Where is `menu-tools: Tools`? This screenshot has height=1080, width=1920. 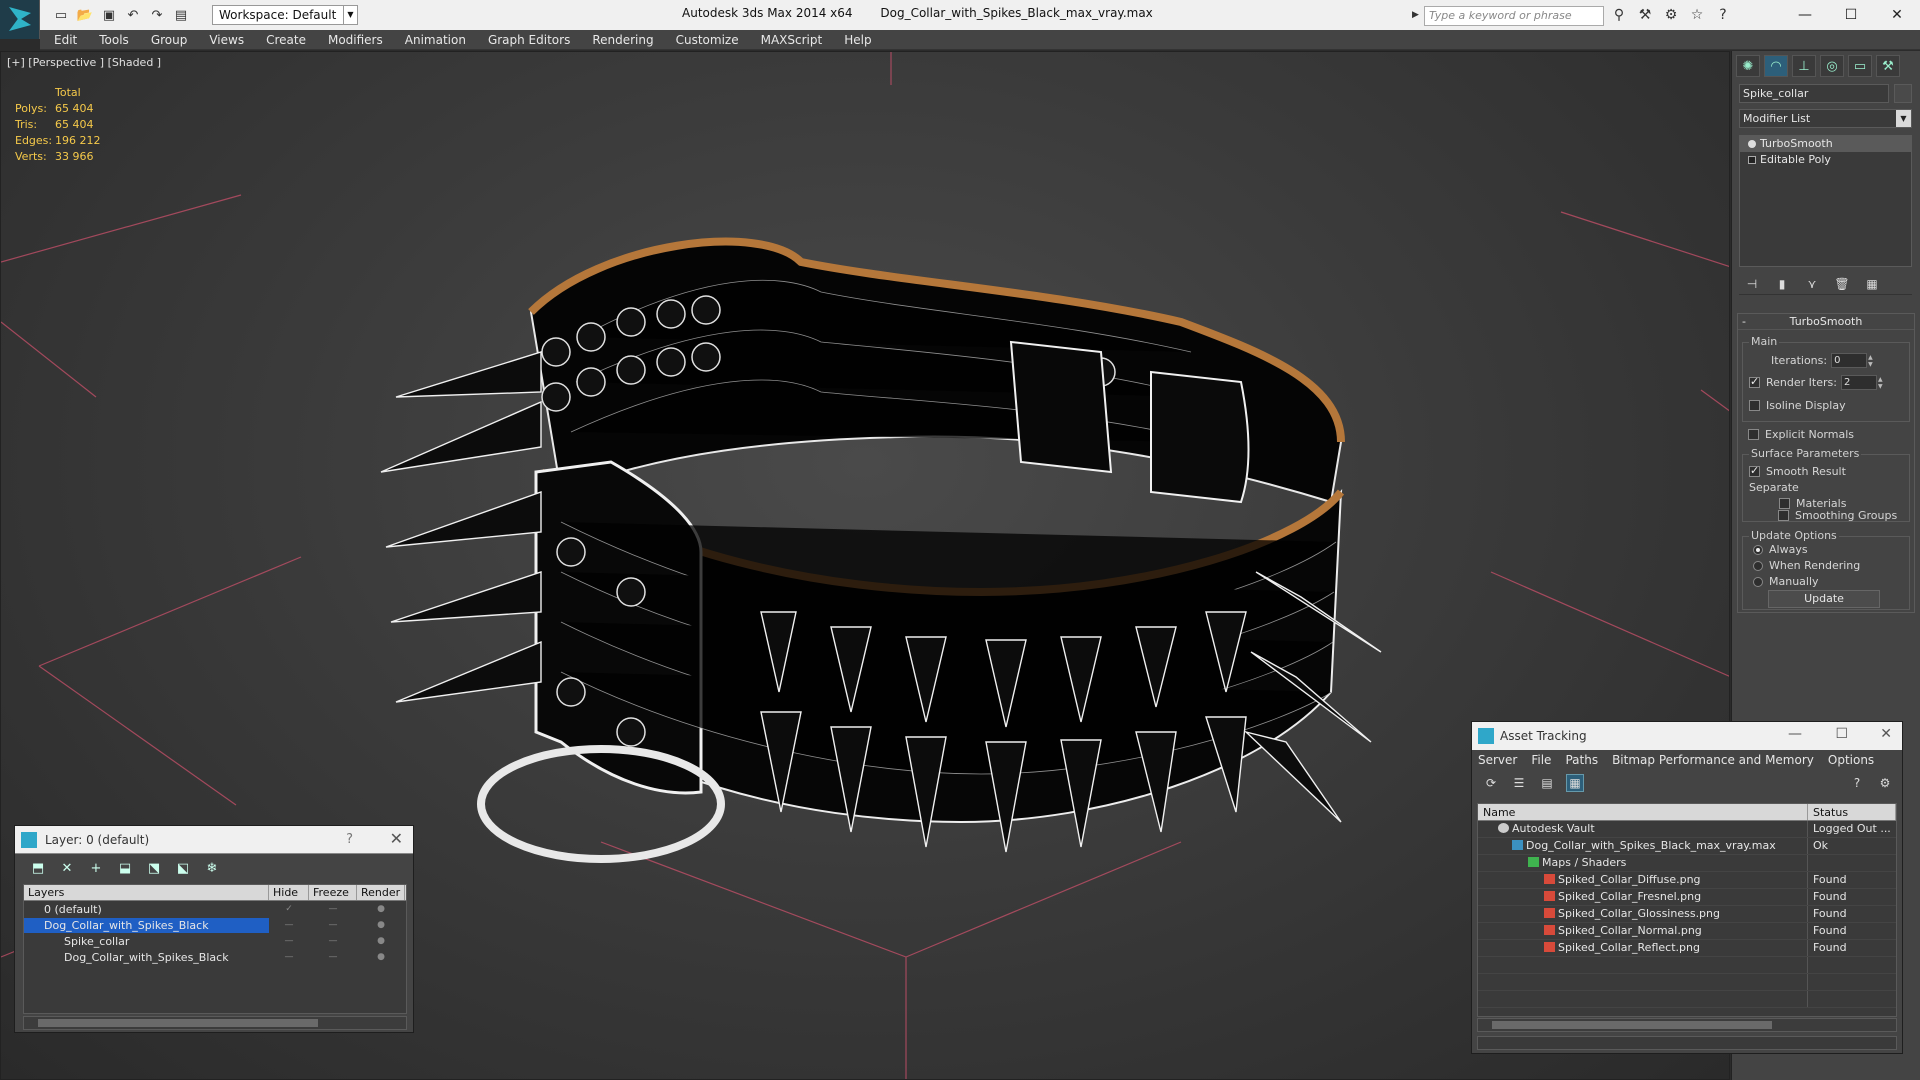 menu-tools: Tools is located at coordinates (114, 40).